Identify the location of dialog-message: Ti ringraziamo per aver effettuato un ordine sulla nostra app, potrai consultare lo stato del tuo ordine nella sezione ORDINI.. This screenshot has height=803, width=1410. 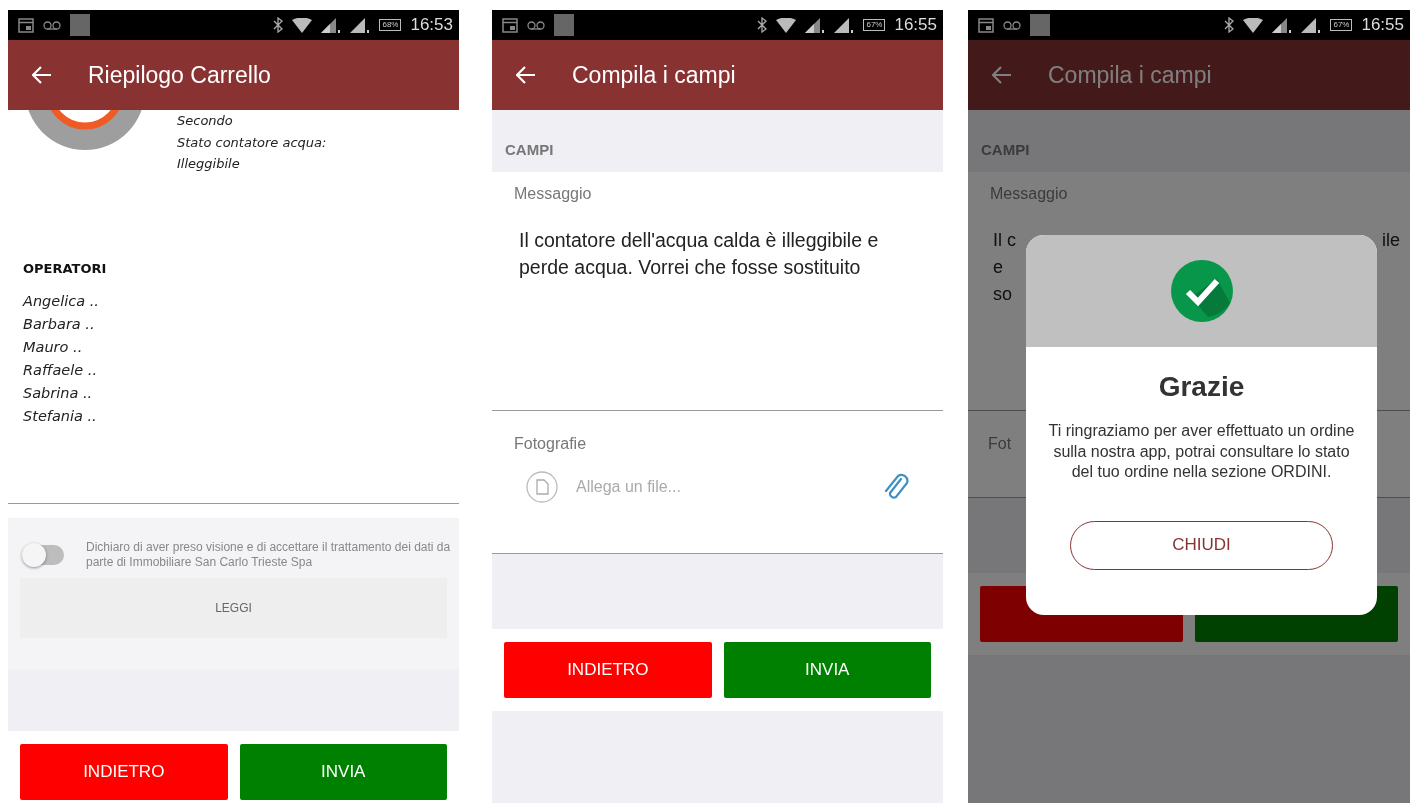
(1201, 451).